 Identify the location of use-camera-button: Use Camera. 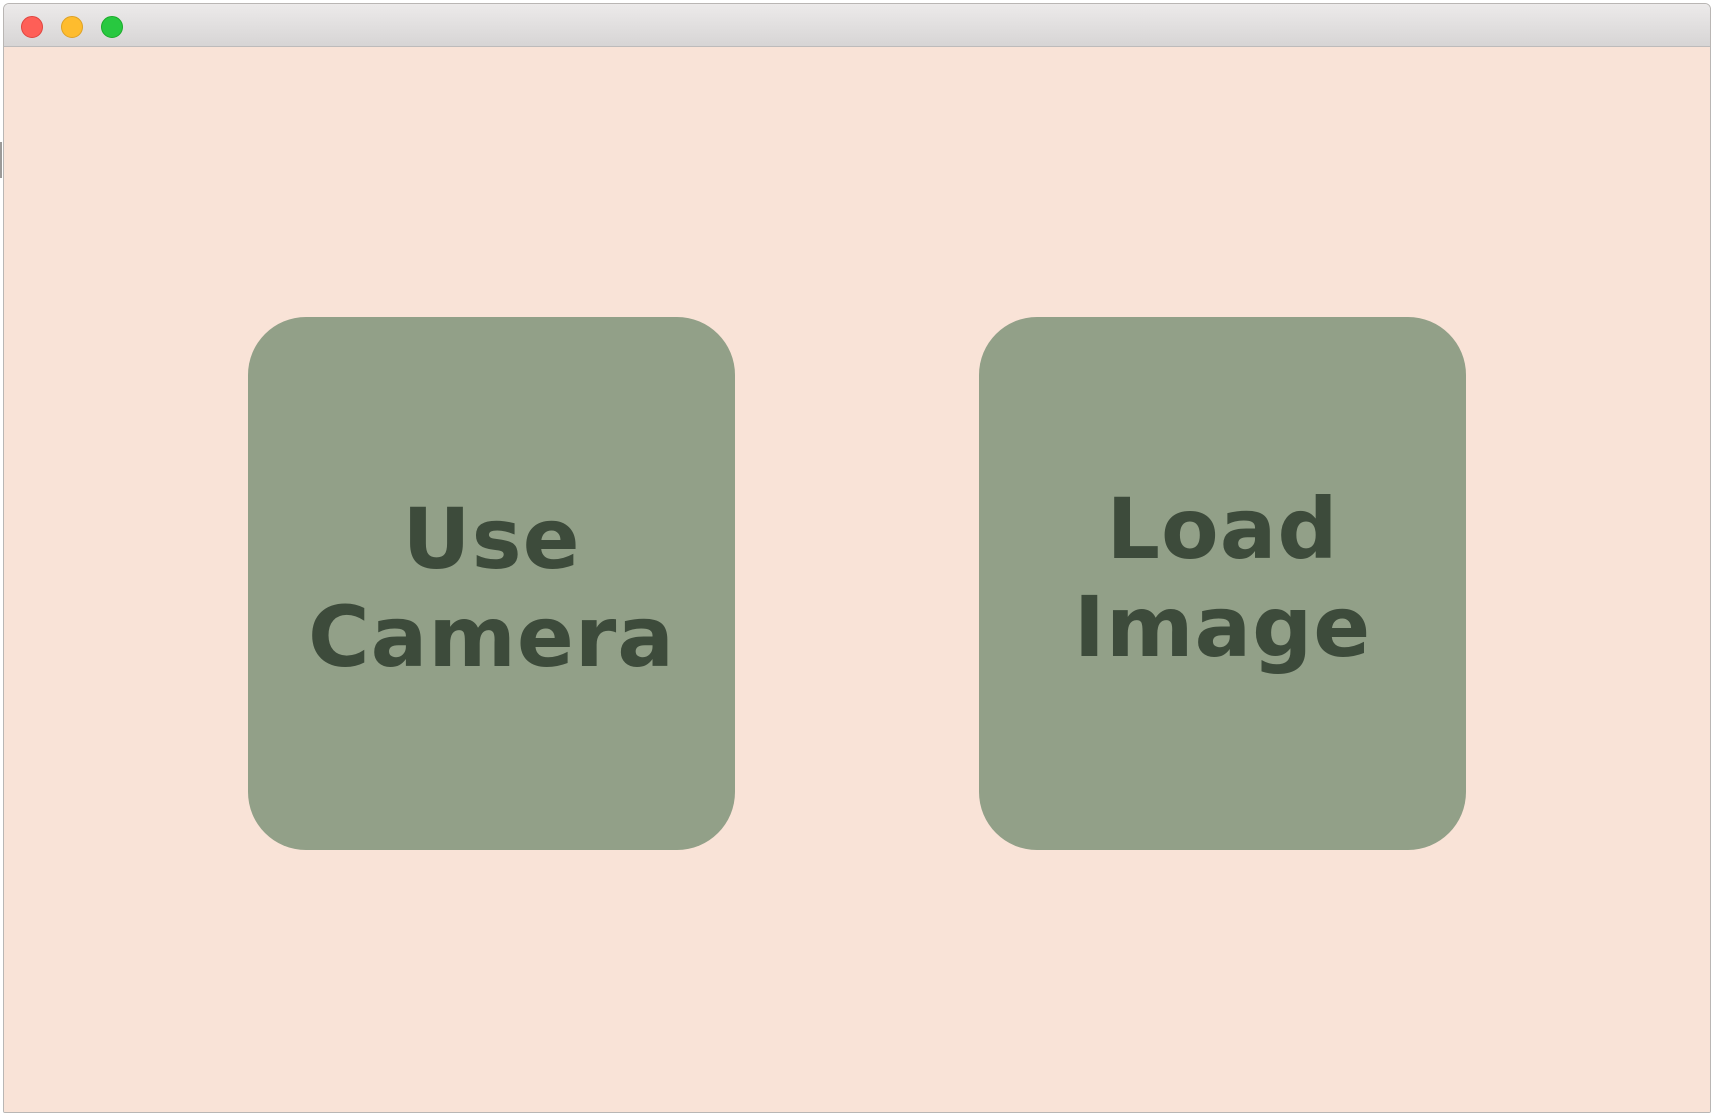
(491, 583).